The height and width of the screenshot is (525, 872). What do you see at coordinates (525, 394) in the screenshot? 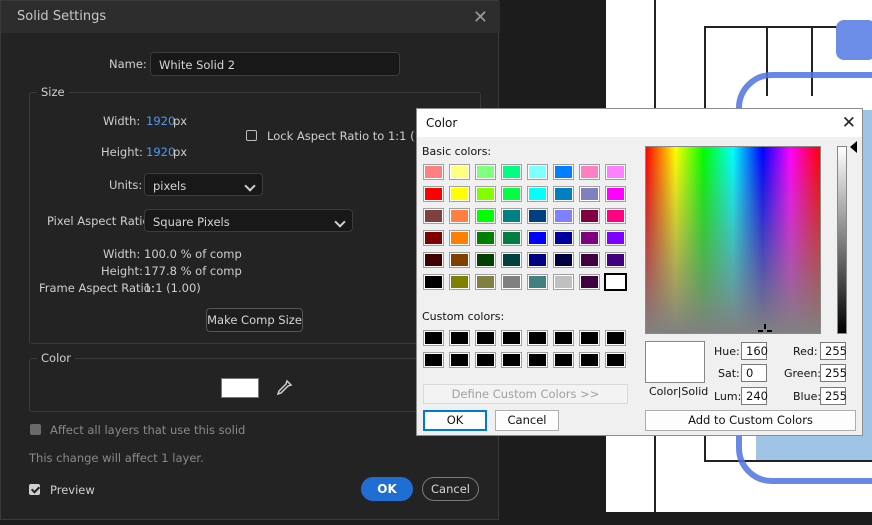
I see `define-custom-colors-button: Define Custom Colors >>` at bounding box center [525, 394].